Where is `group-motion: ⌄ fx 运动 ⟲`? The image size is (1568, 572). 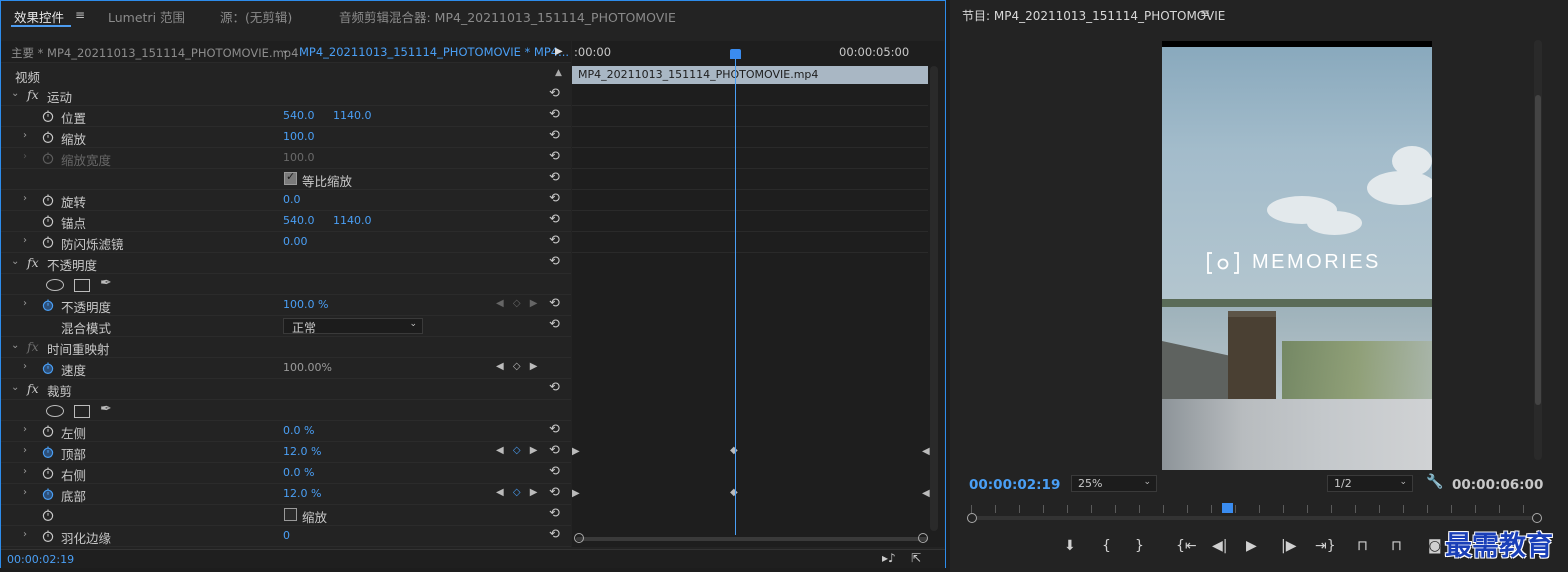
group-motion: ⌄ fx 运动 ⟲ is located at coordinates (286, 95).